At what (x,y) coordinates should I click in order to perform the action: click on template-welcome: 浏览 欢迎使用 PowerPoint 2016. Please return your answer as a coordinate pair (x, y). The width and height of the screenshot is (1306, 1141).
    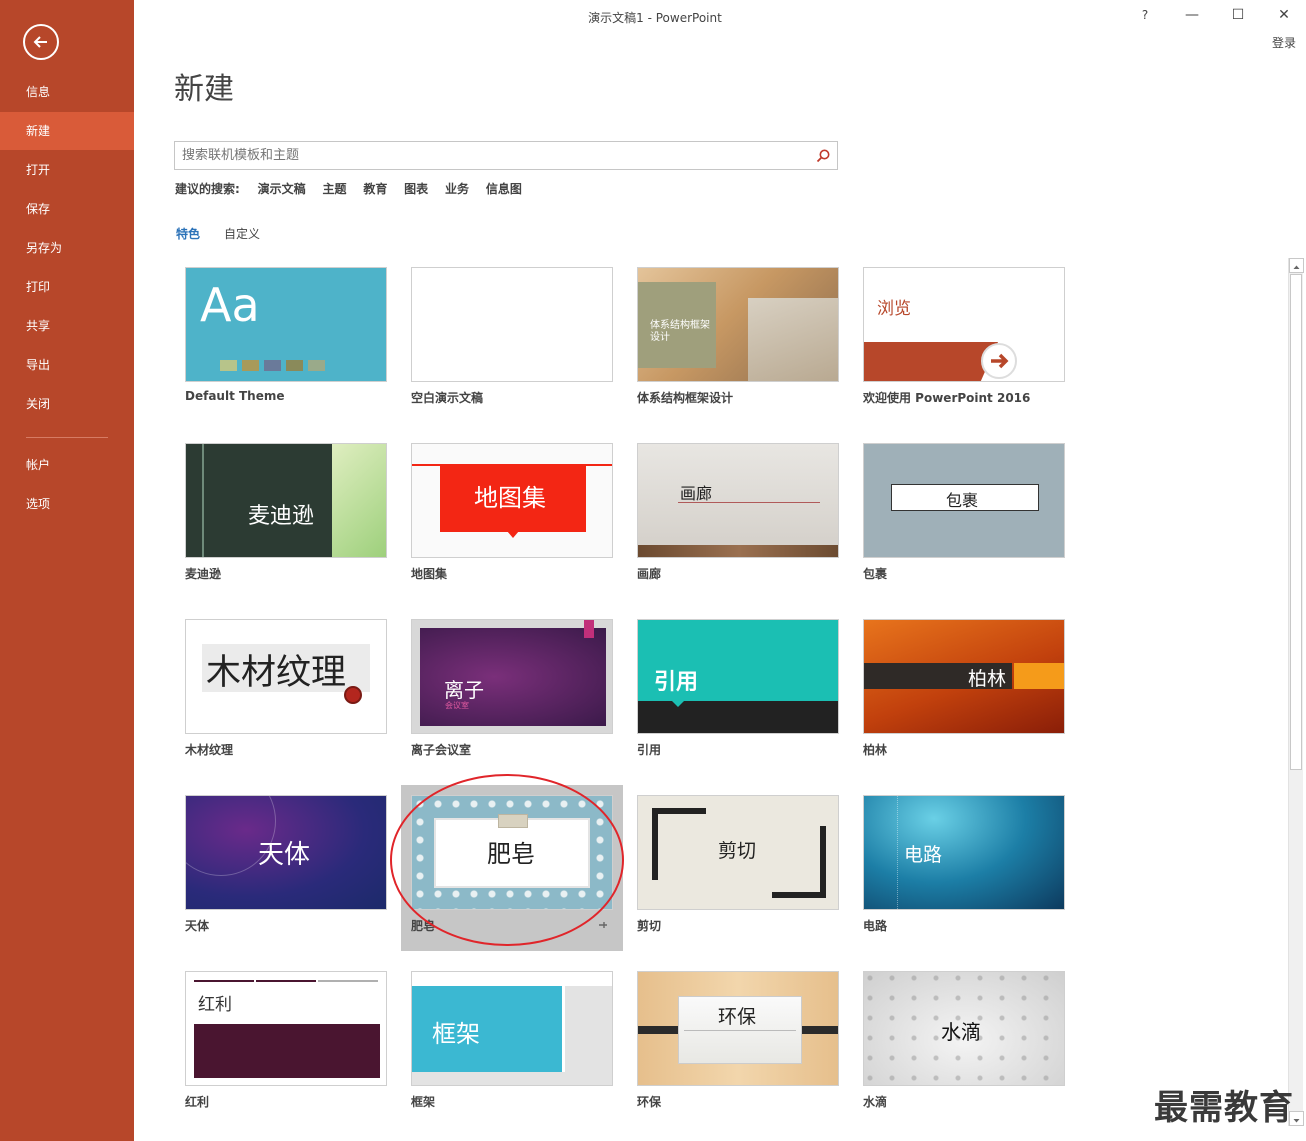
    Looking at the image, I should click on (964, 337).